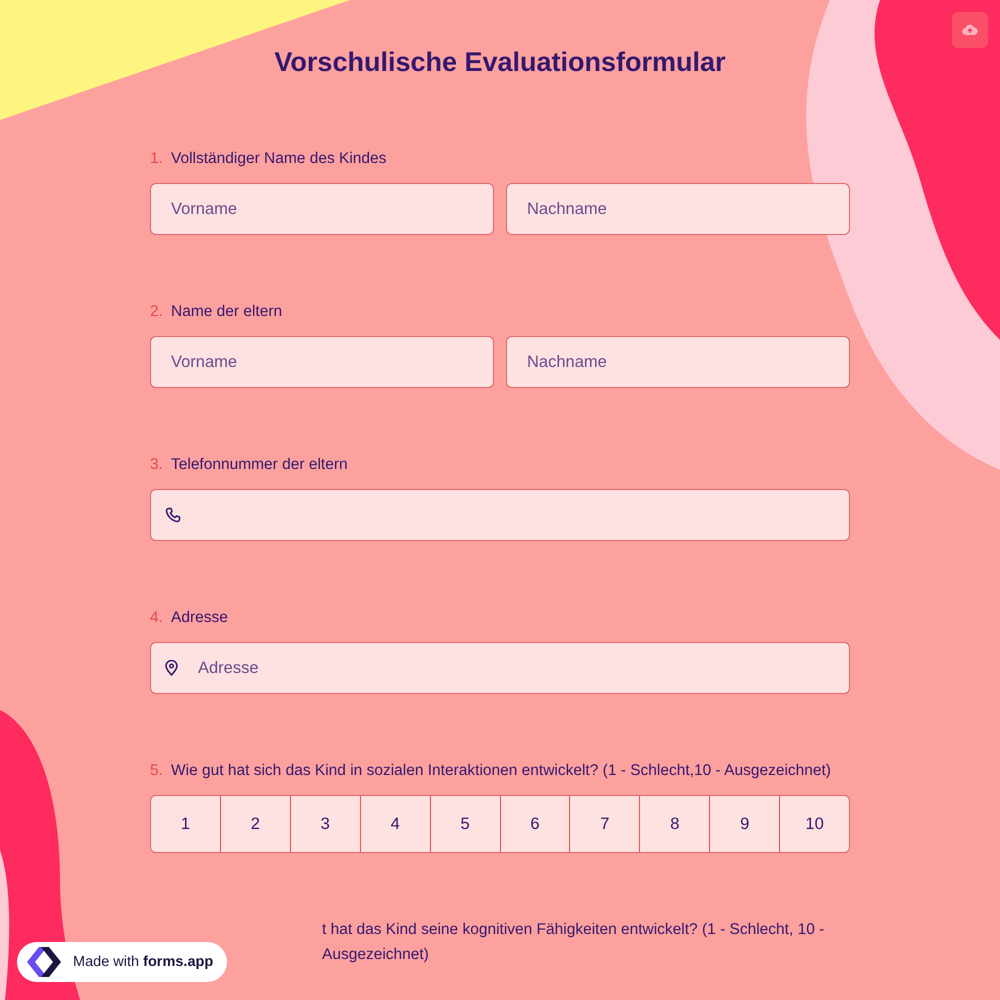 This screenshot has width=1000, height=1000. Describe the element at coordinates (259, 465) in the screenshot. I see `question-label: Telefonnummer der eltern` at that location.